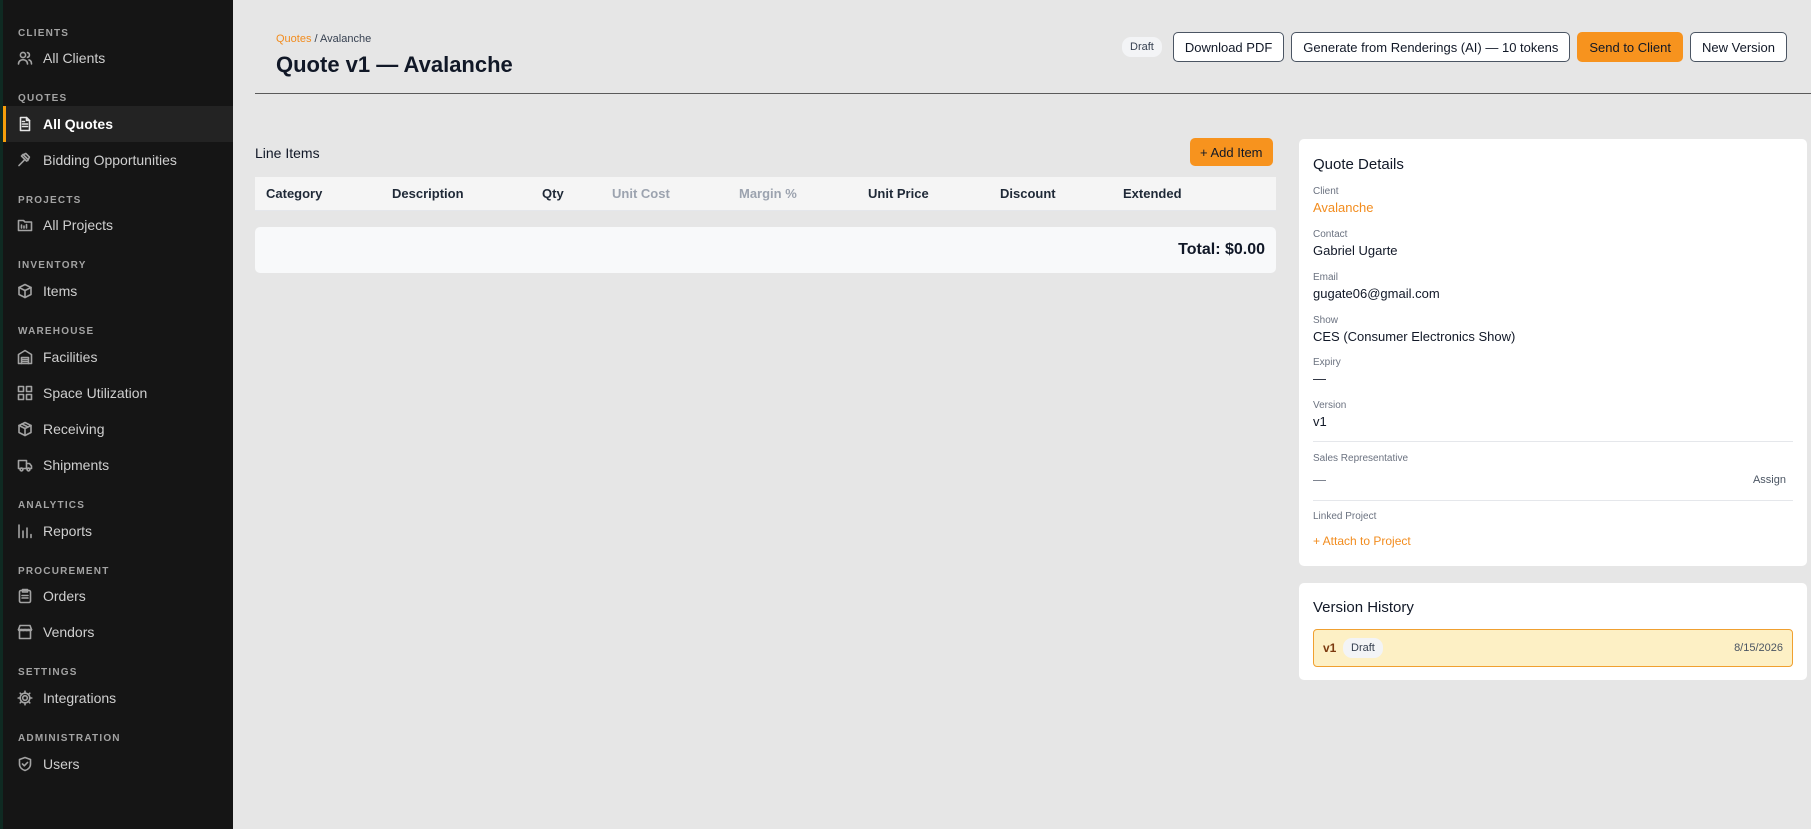 This screenshot has width=1811, height=829. What do you see at coordinates (64, 571) in the screenshot?
I see `section-label-procurement: PROCUREMENT` at bounding box center [64, 571].